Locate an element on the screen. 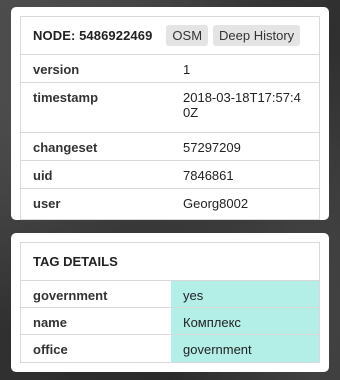 The image size is (340, 380). row-key: user is located at coordinates (47, 203).